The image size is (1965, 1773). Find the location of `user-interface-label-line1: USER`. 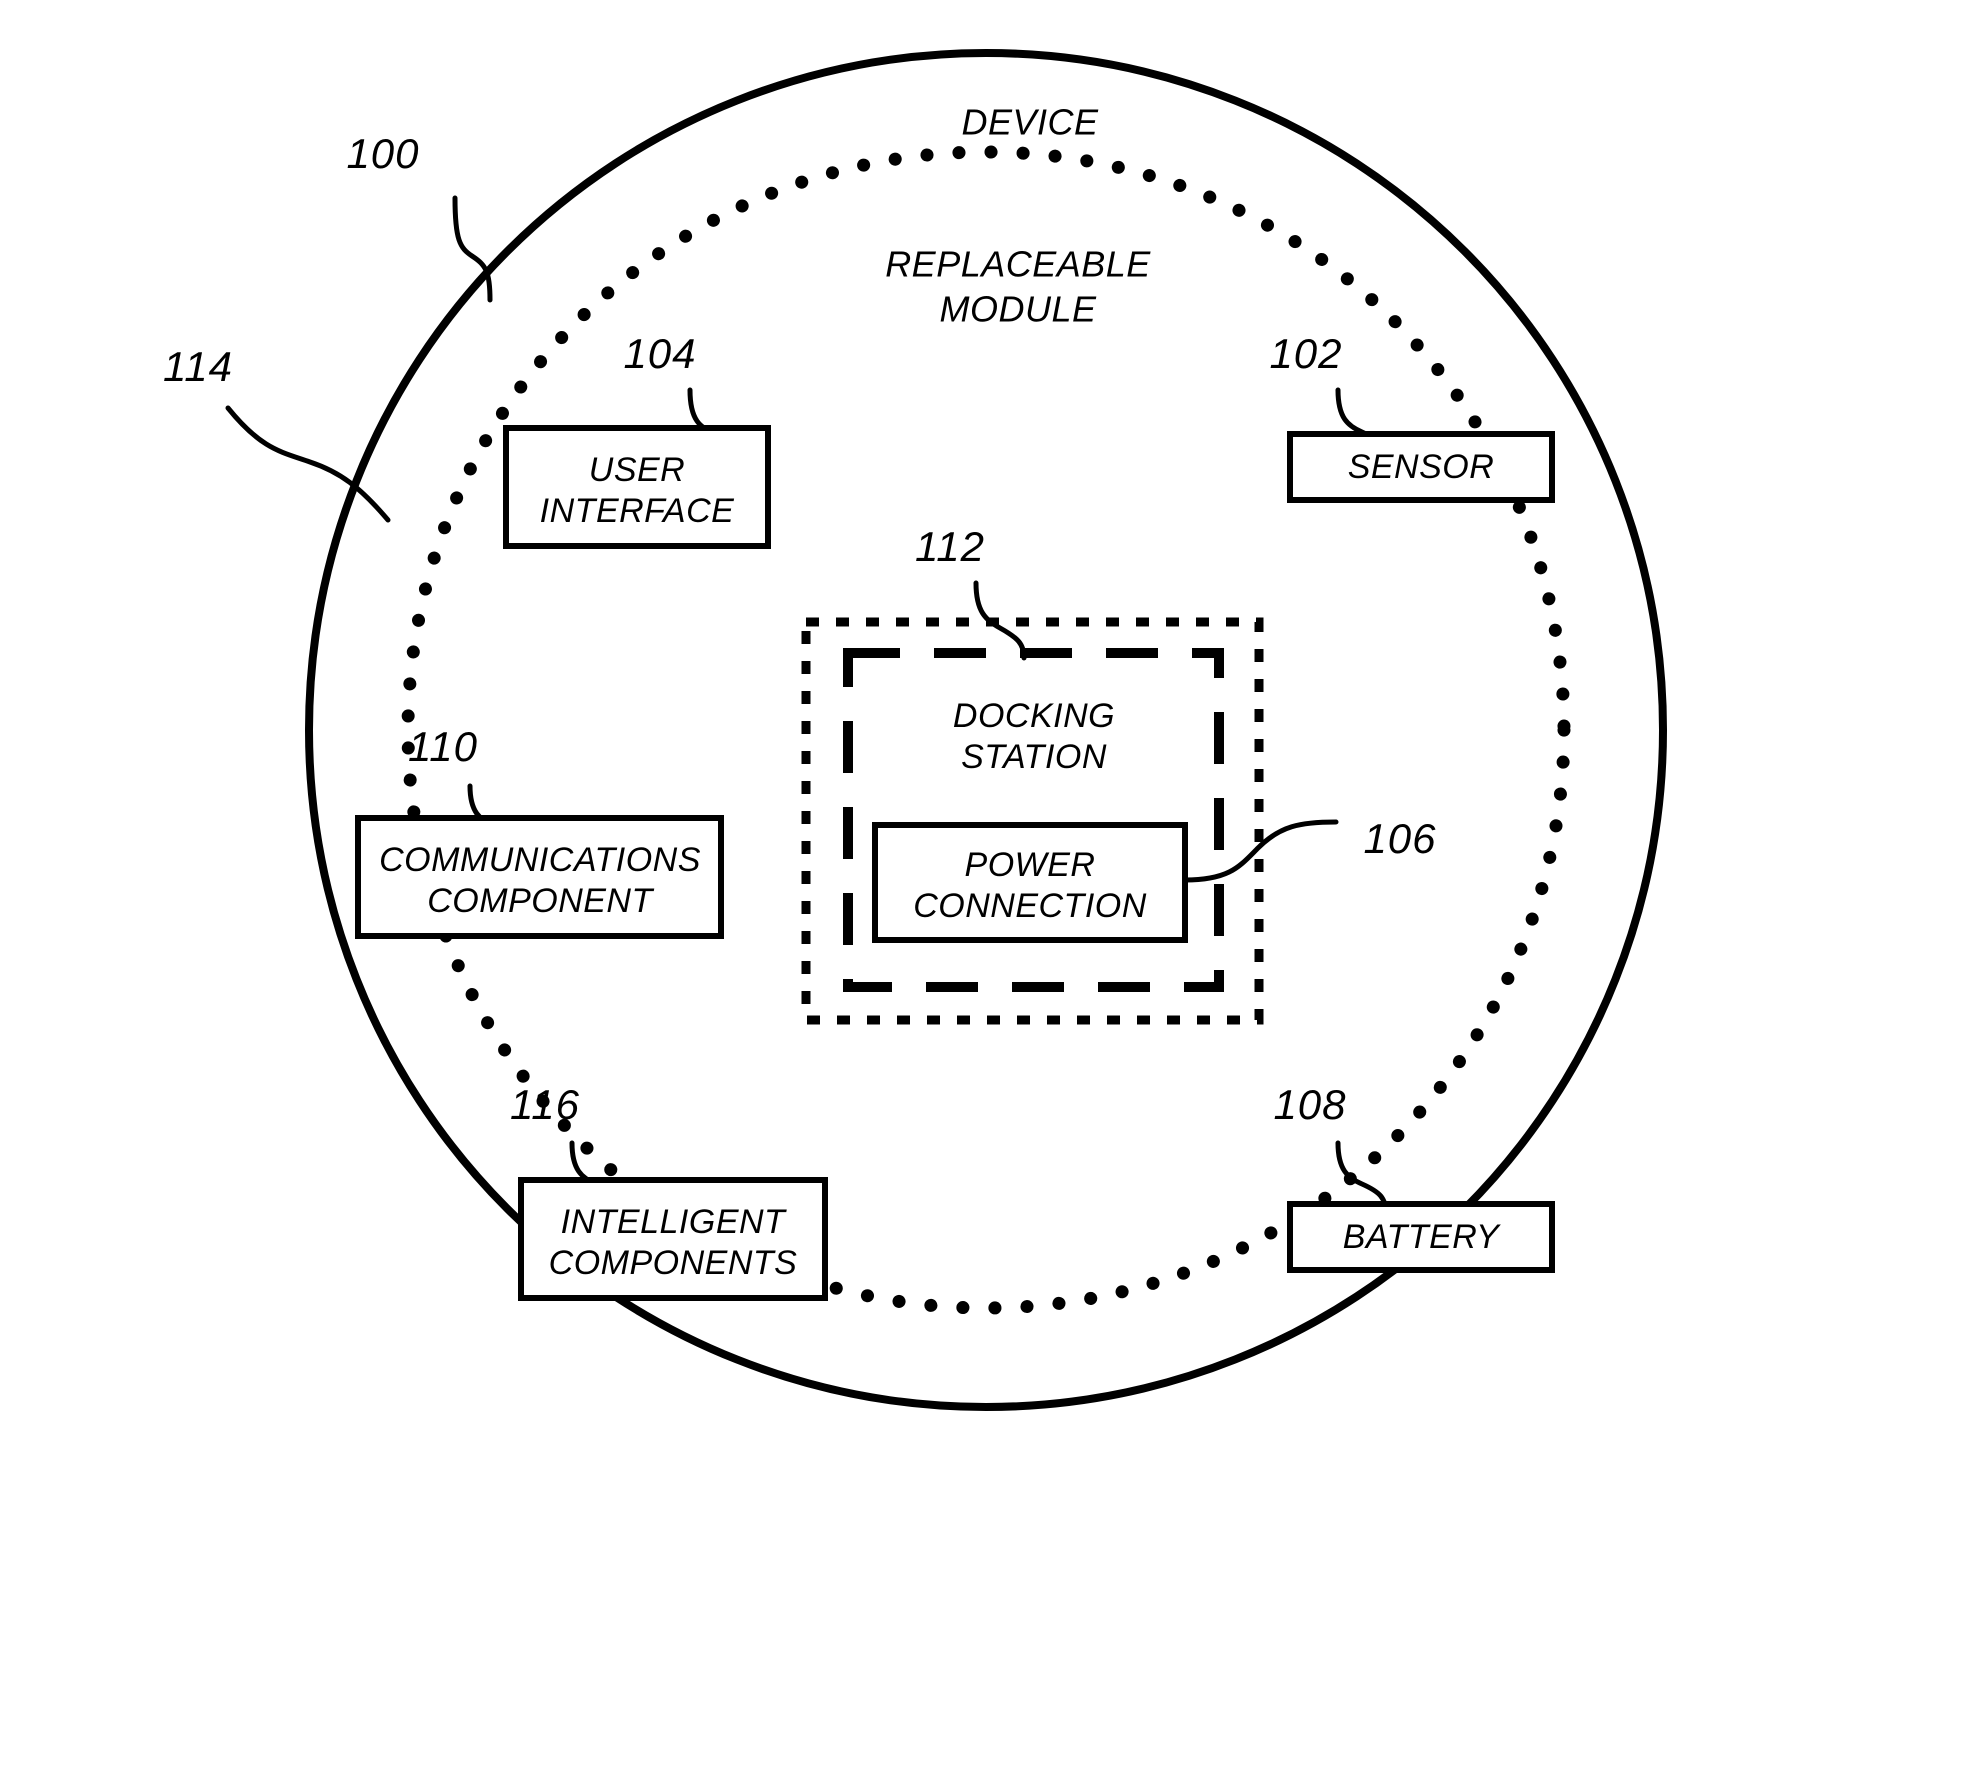

user-interface-label-line1: USER is located at coordinates (637, 470).